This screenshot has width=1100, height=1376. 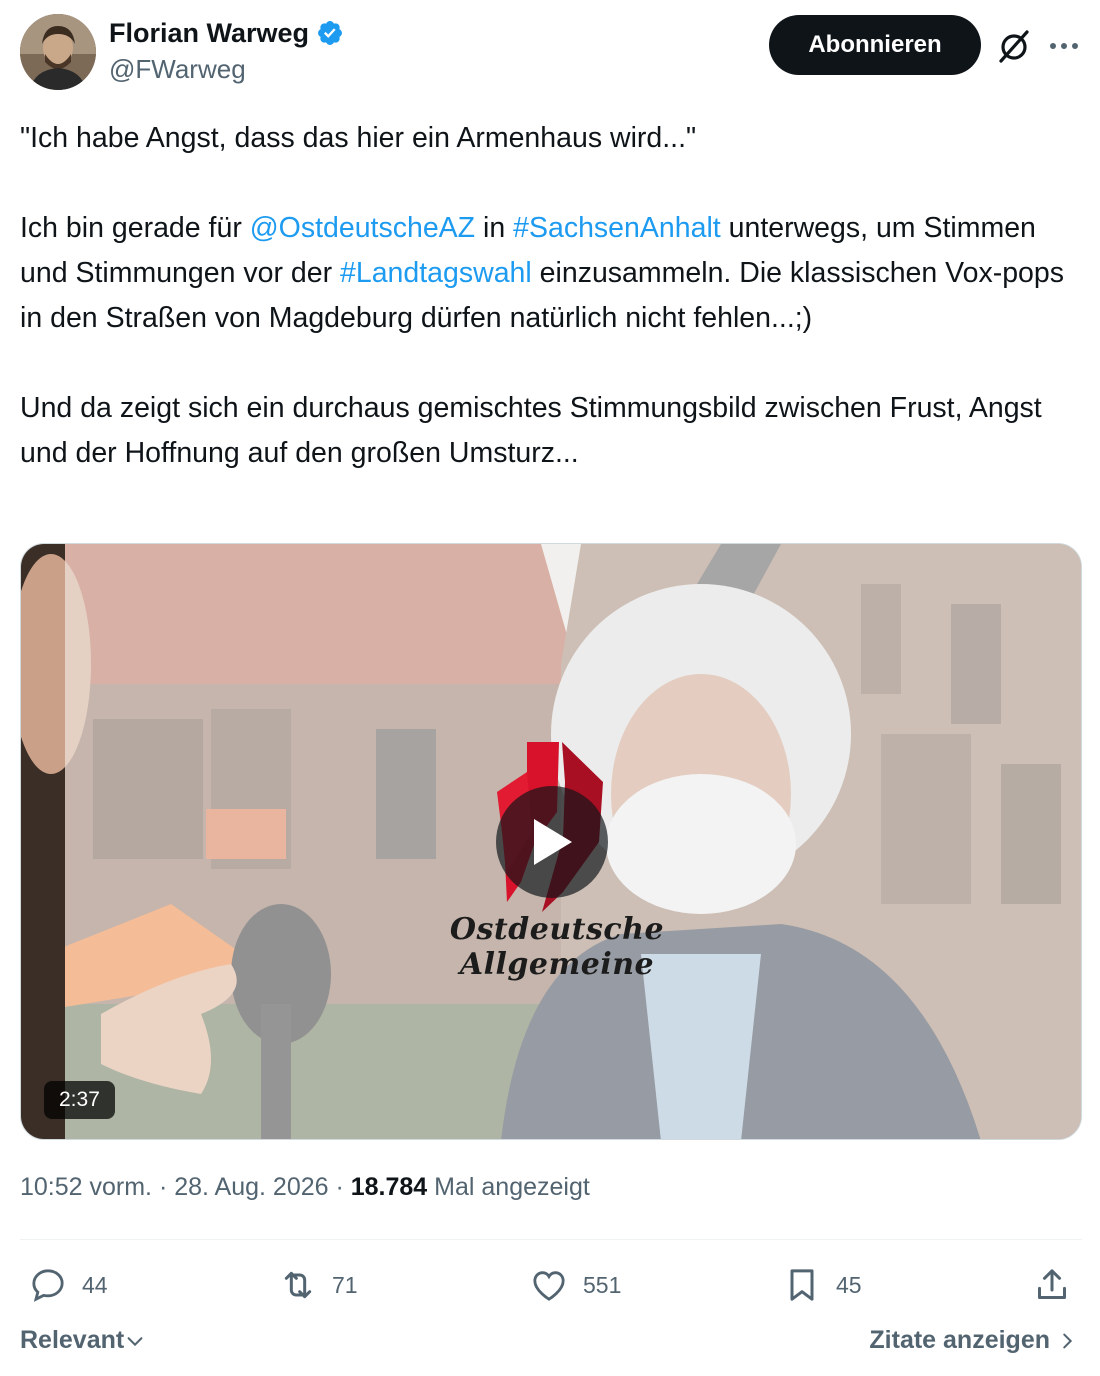 I want to click on play-icon, so click(x=553, y=842).